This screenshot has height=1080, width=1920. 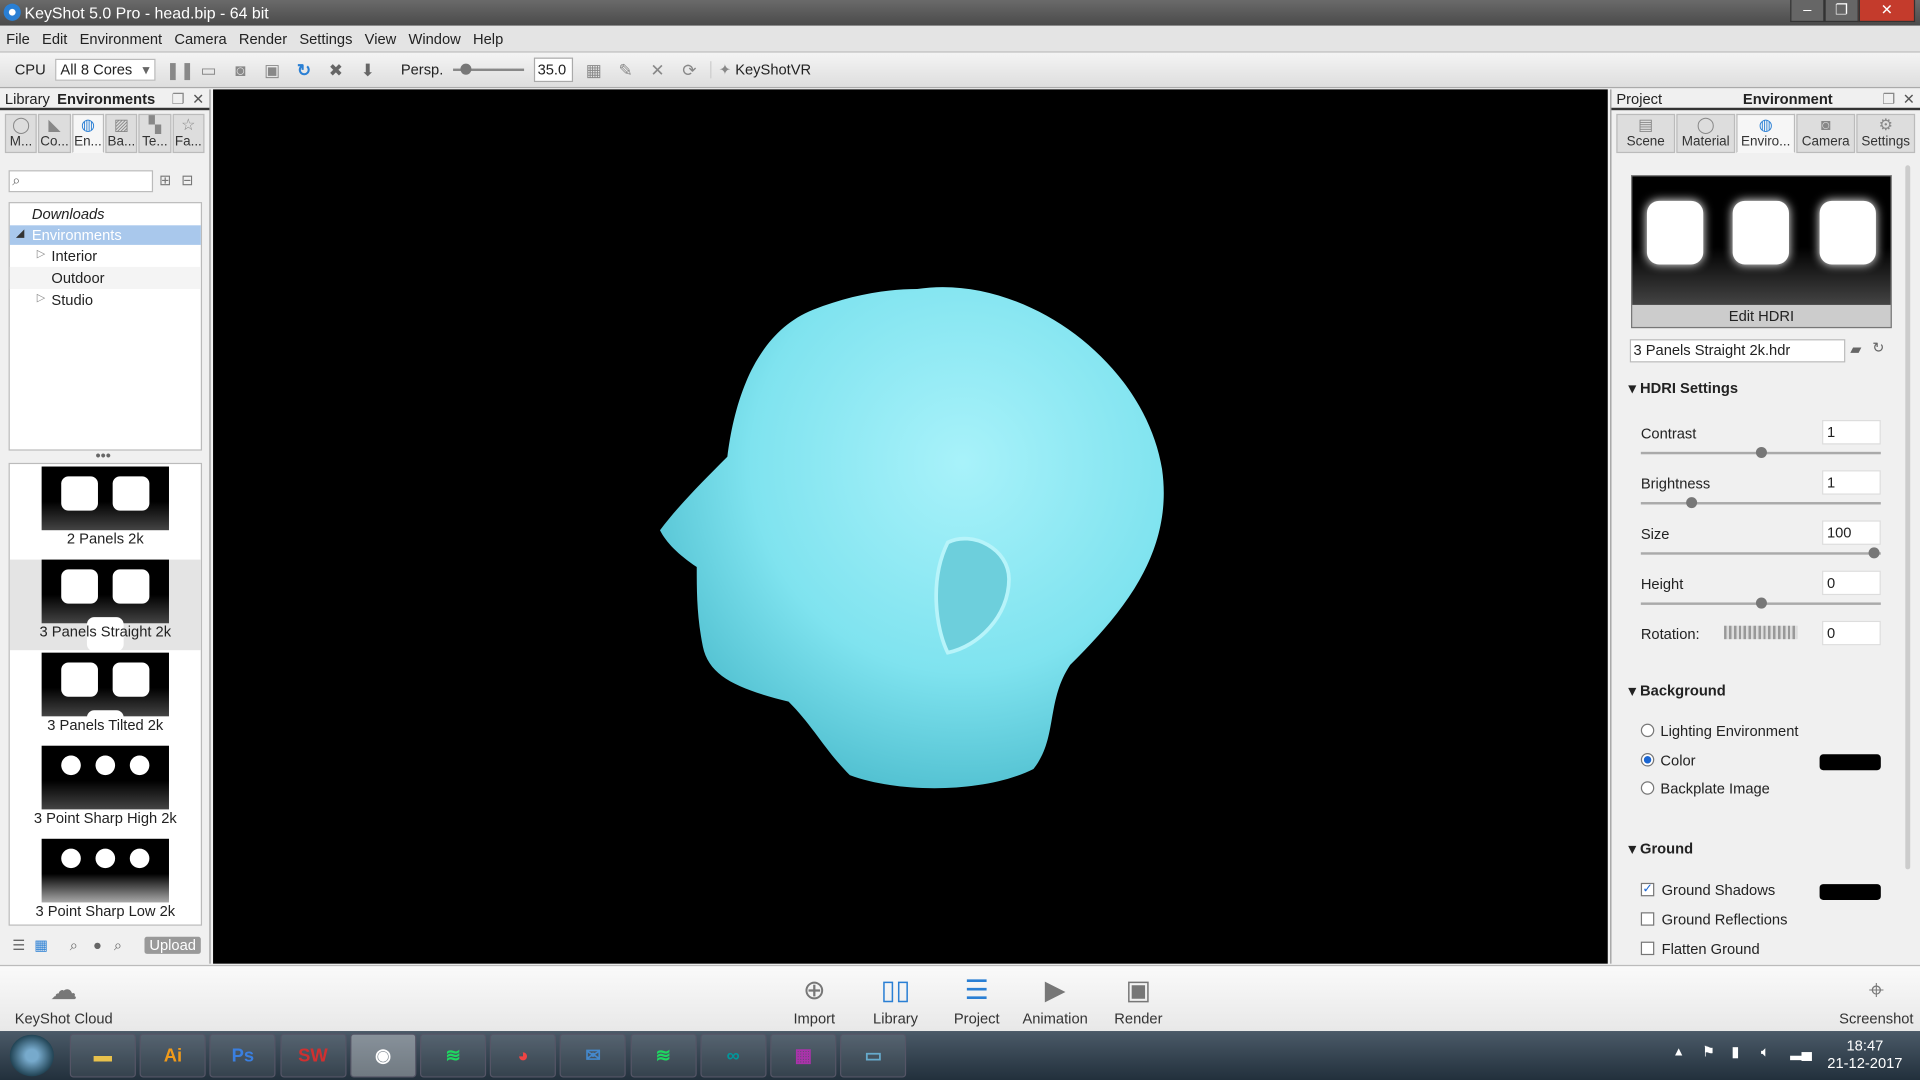 I want to click on edit-hdri-button: Edit HDRI, so click(x=1761, y=316).